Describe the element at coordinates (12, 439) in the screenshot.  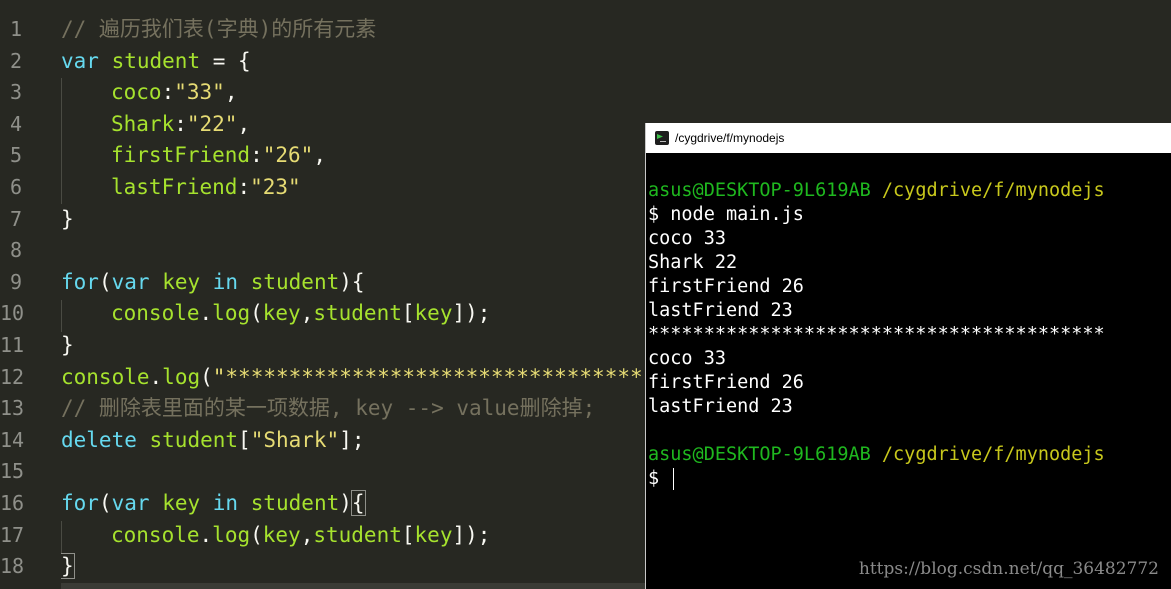
I see `line-number: 14` at that location.